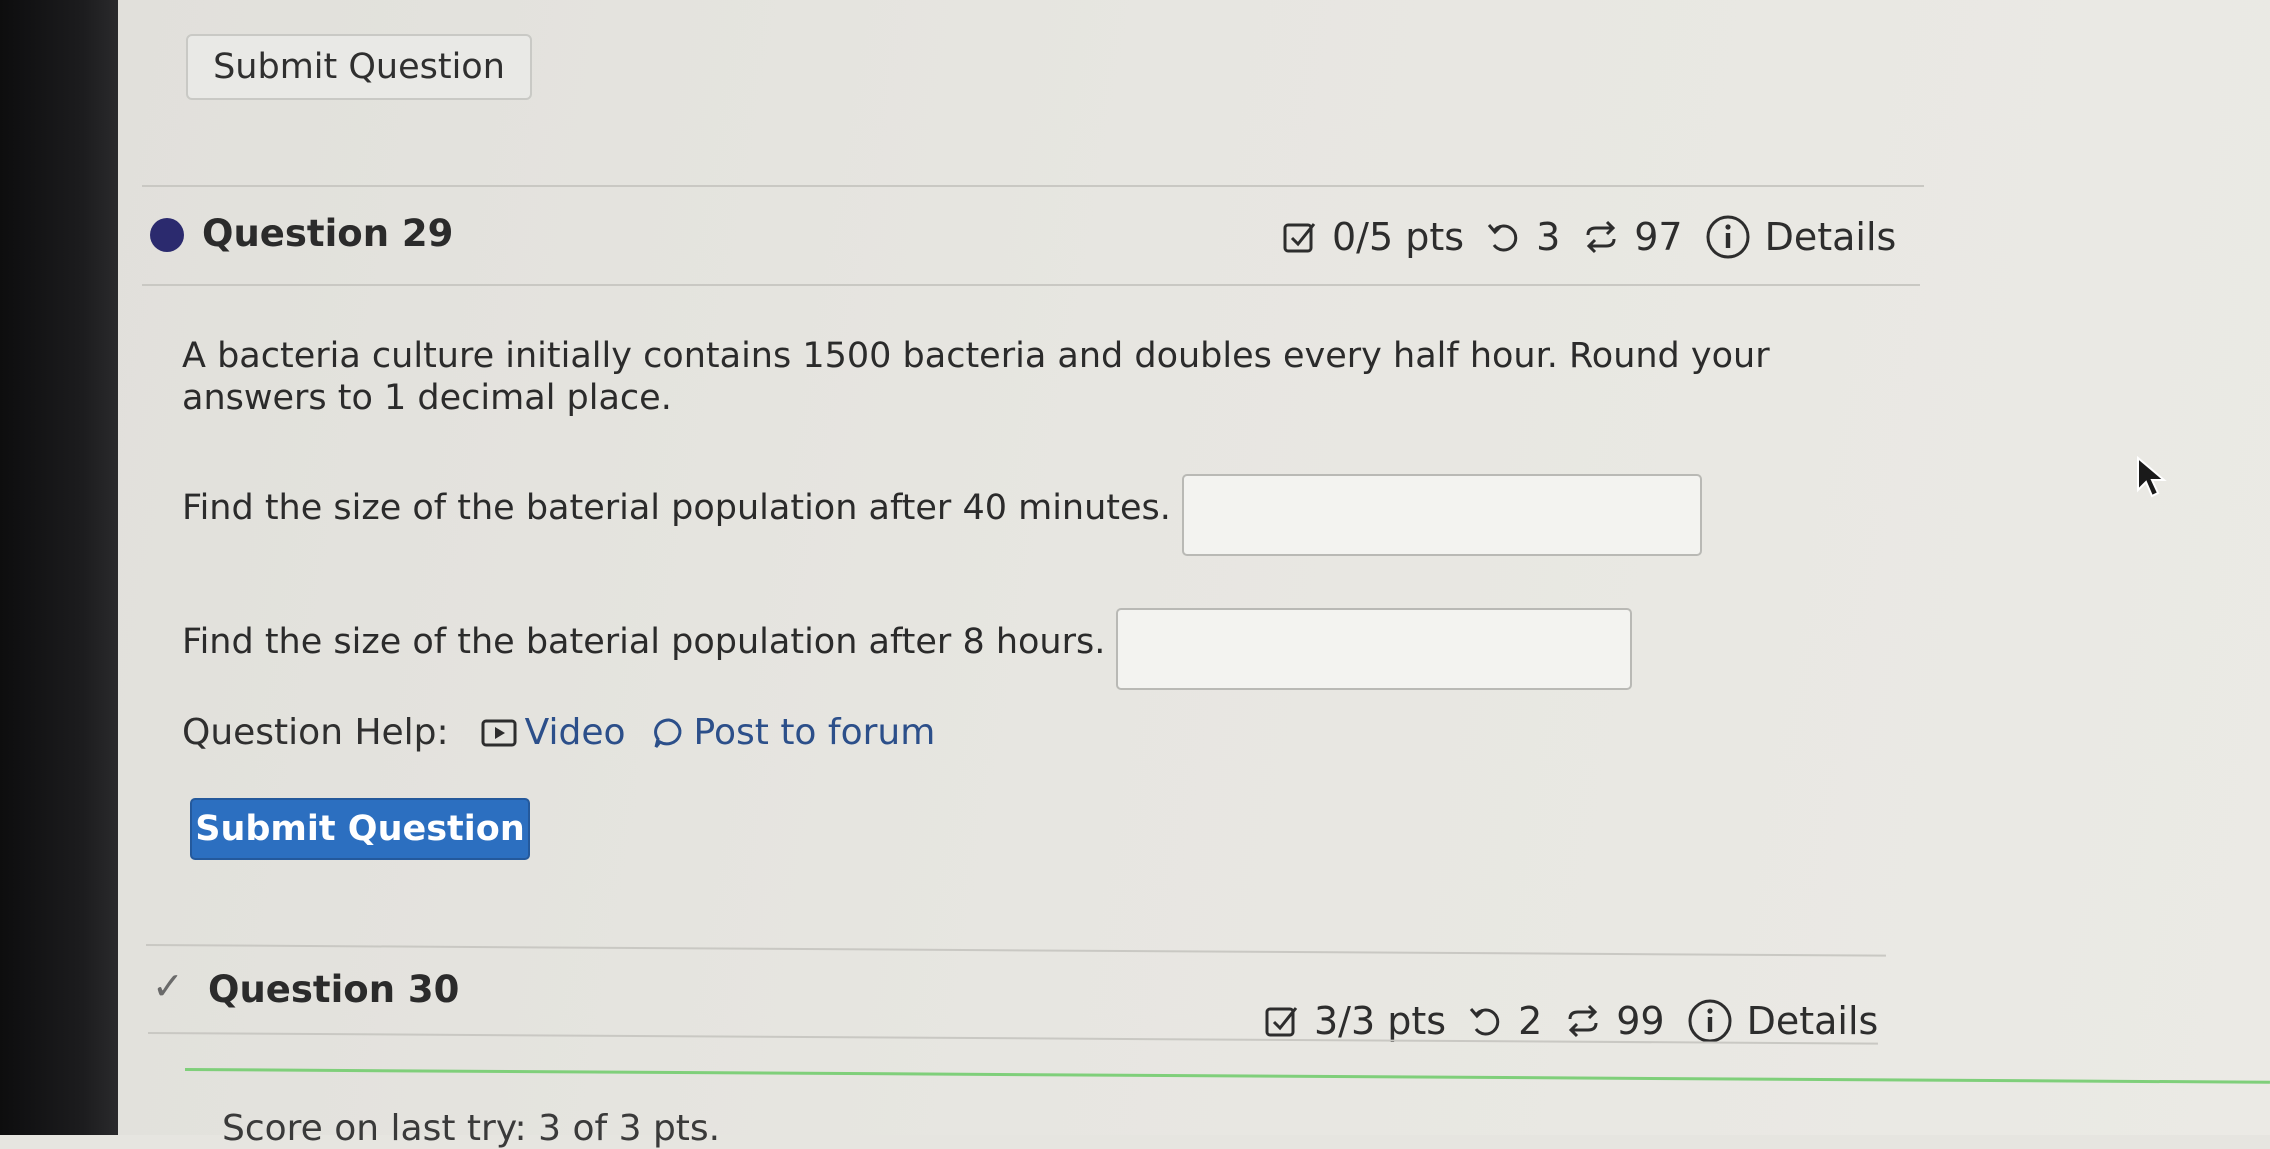 Image resolution: width=2270 pixels, height=1149 pixels. I want to click on submit-question-button: Submit Question, so click(360, 829).